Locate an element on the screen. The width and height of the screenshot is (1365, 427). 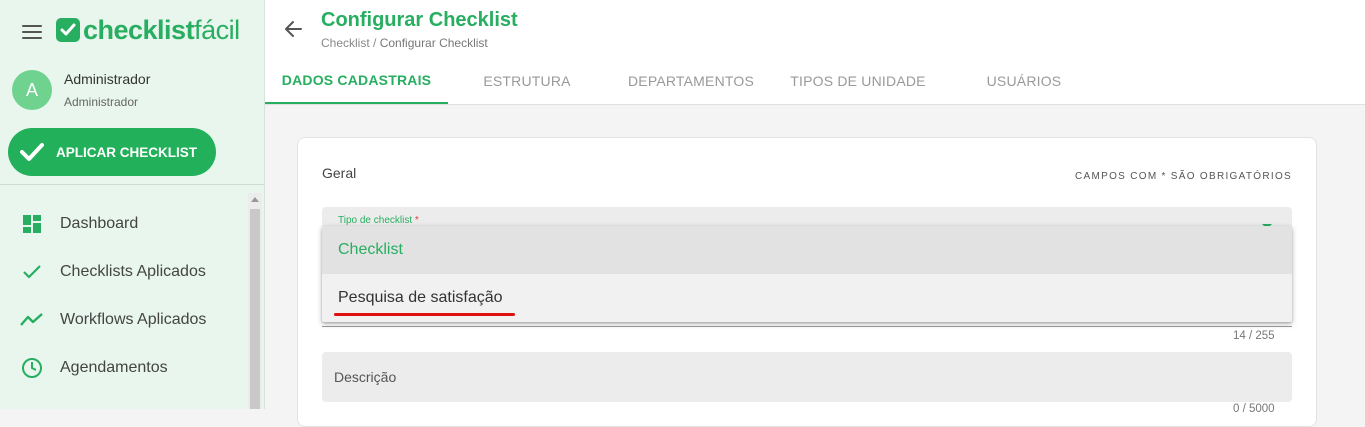
sidebar-item-checklists-aplicados: Checklists Aplicados is located at coordinates (124, 272).